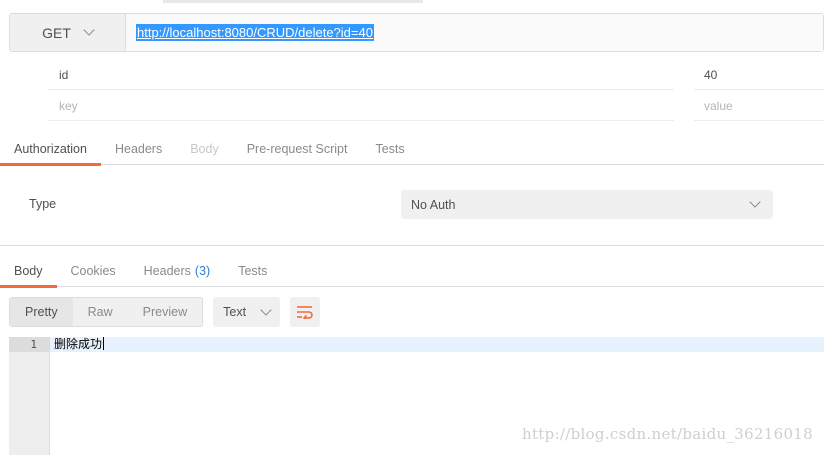  I want to click on tab-response-tests: Tests, so click(252, 270).